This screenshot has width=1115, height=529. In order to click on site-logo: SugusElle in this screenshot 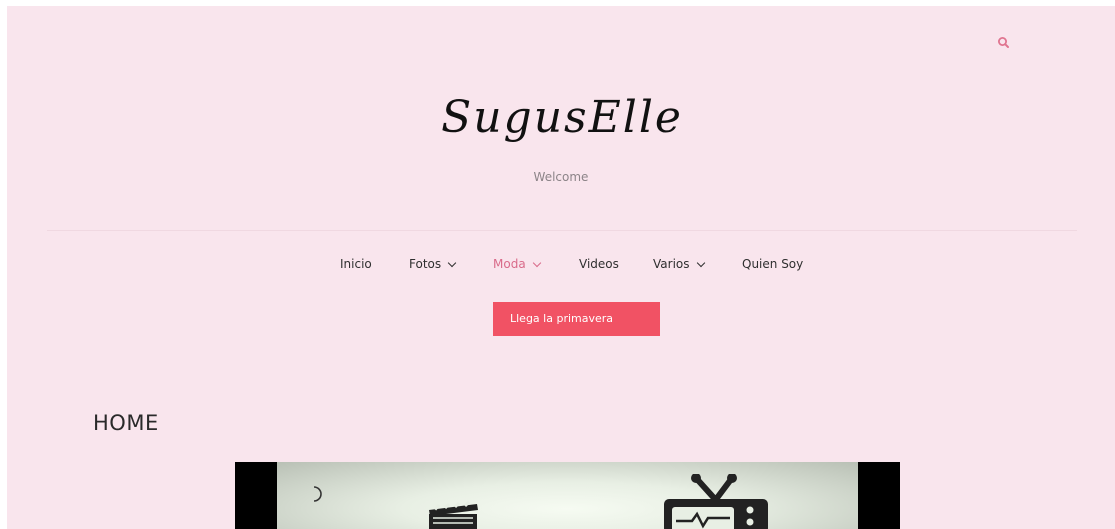, I will do `click(562, 118)`.